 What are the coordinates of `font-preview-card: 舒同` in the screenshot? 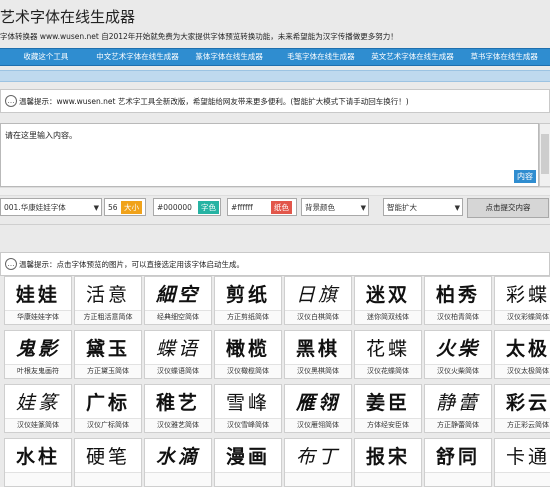 It's located at (458, 462).